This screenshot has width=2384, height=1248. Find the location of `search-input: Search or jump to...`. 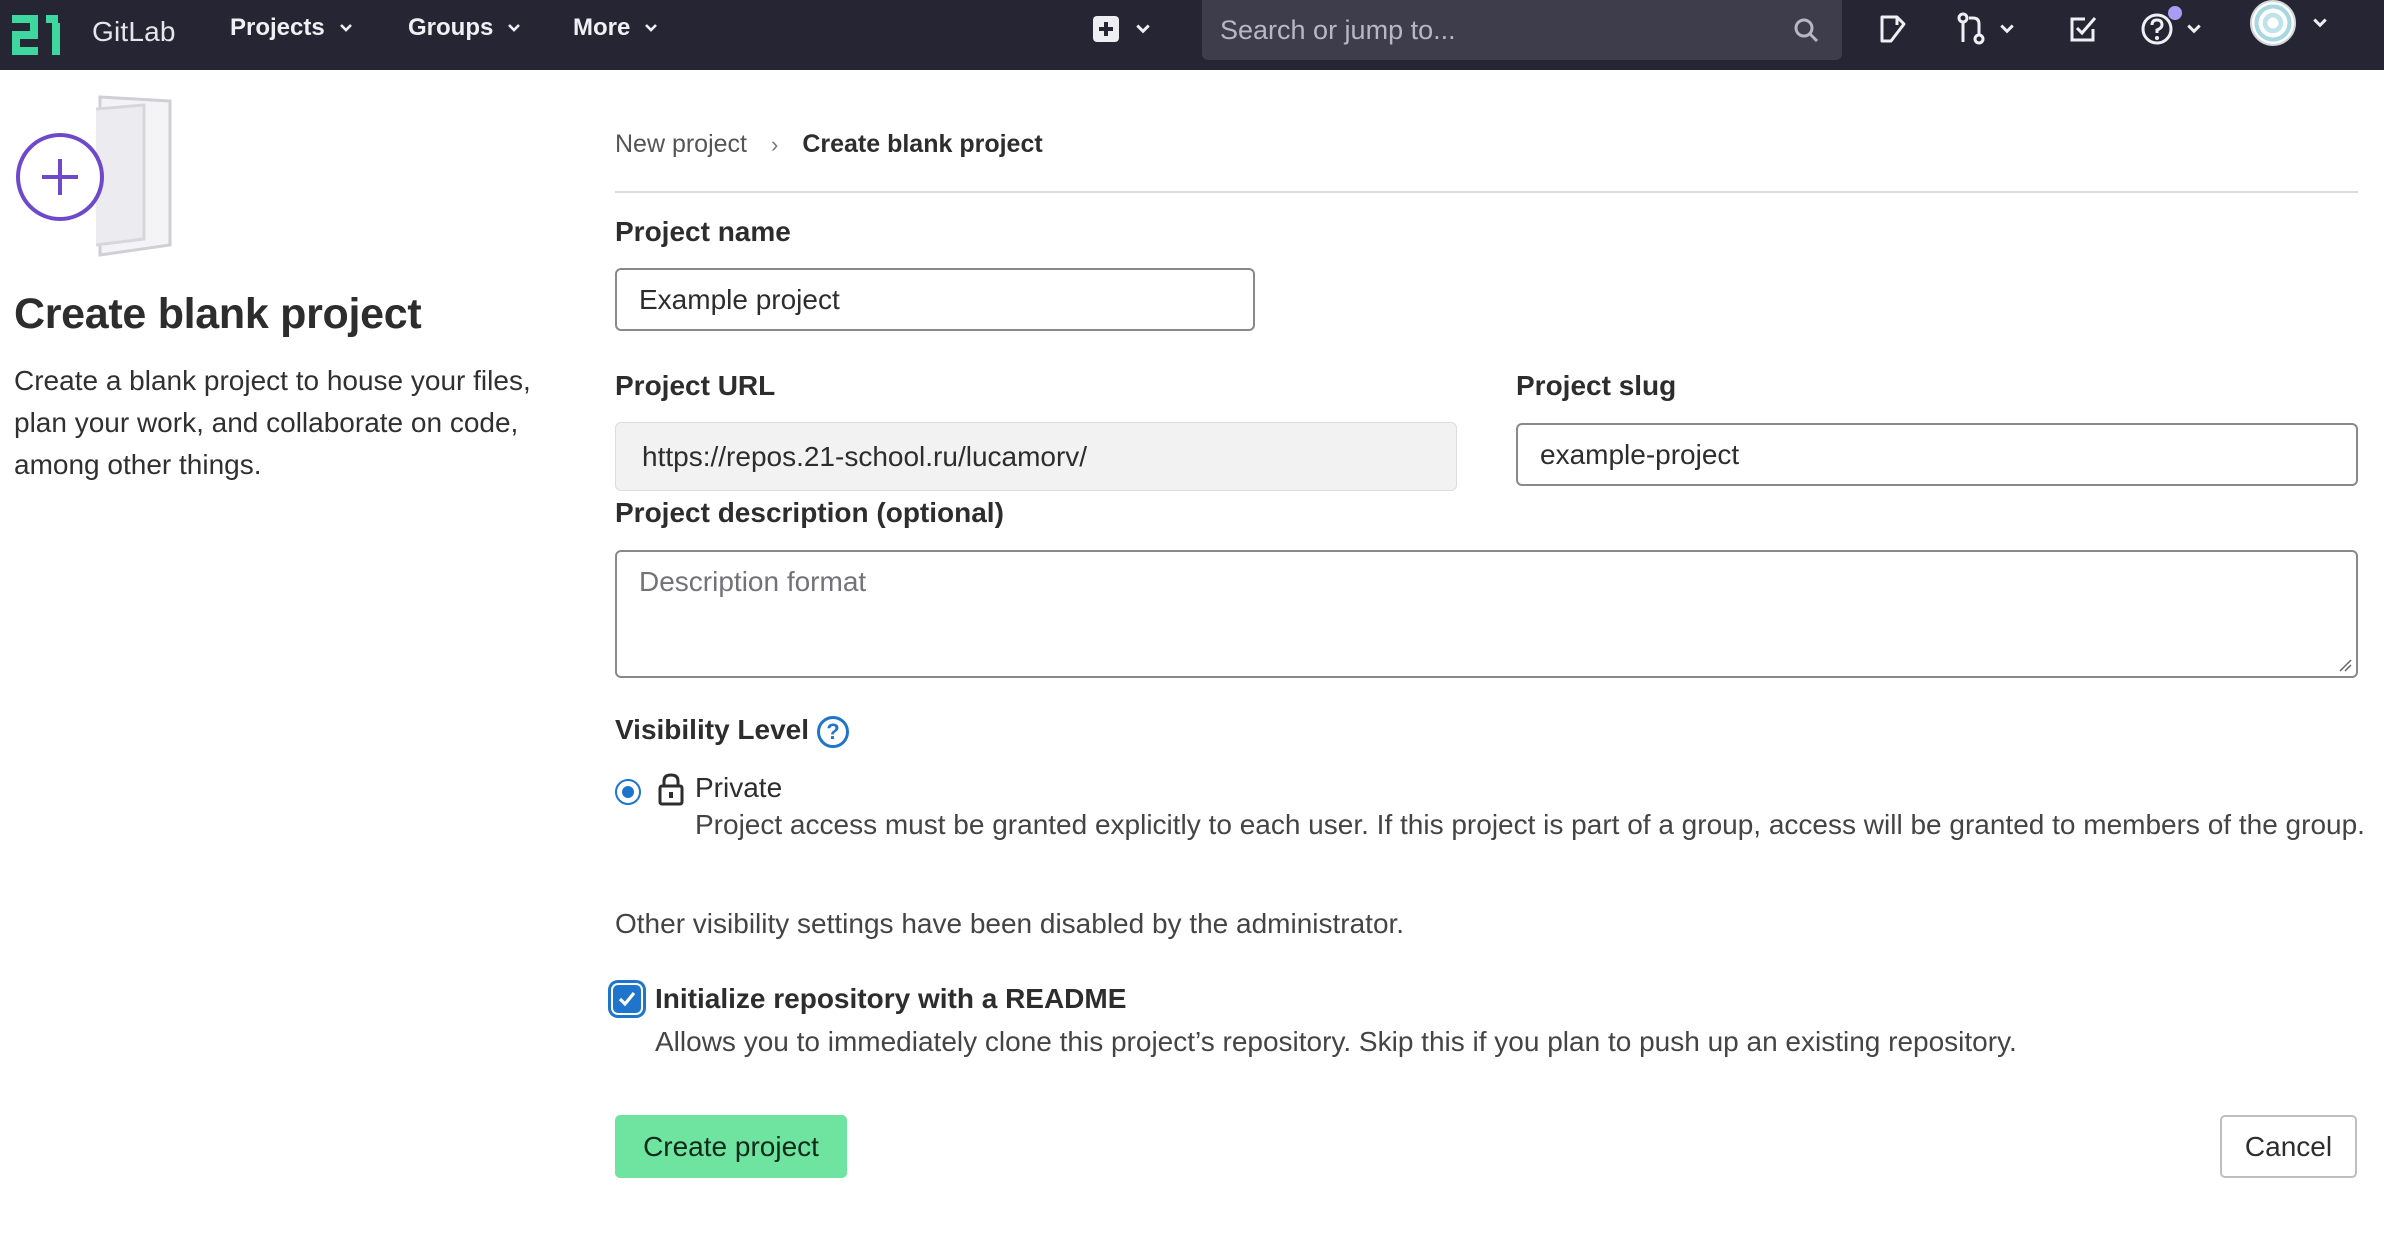

search-input: Search or jump to... is located at coordinates (1338, 30).